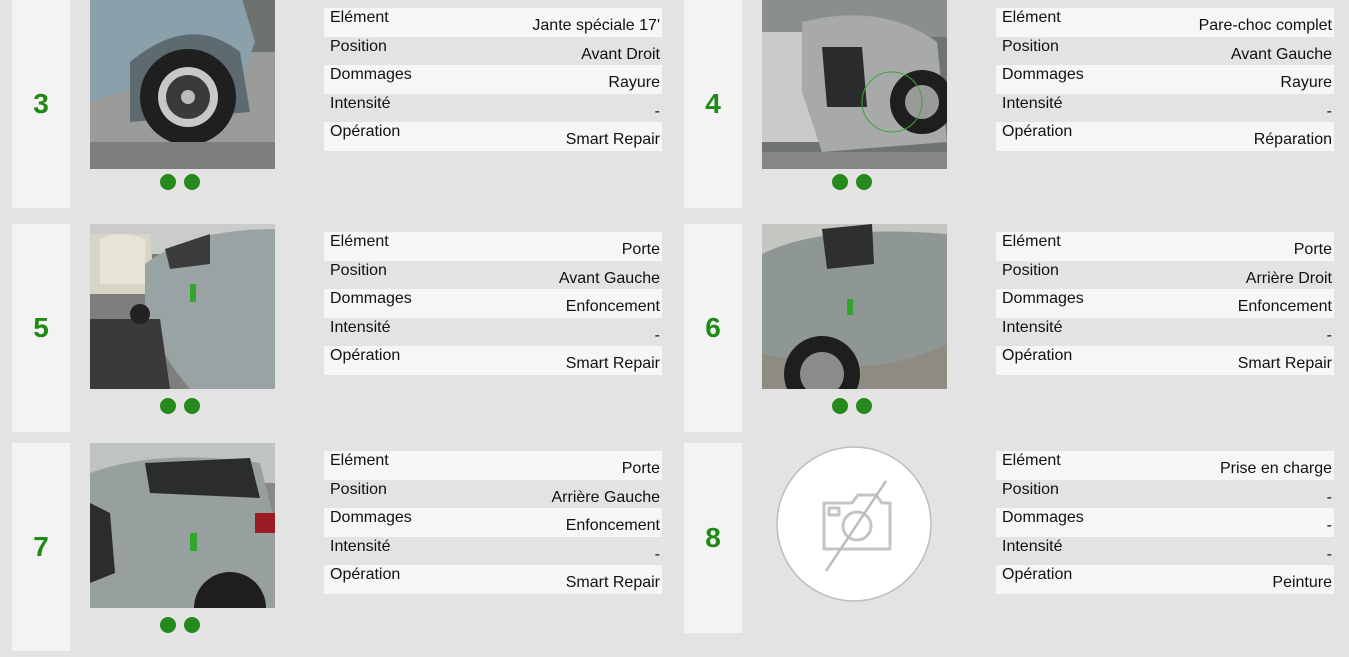 The image size is (1349, 657). What do you see at coordinates (596, 26) in the screenshot?
I see `detail-value: Jante spéciale 17'` at bounding box center [596, 26].